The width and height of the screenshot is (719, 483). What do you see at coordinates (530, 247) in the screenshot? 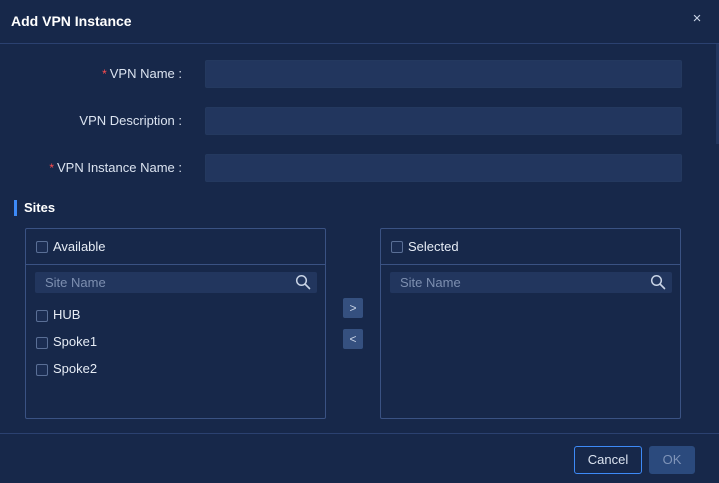
I see `selected-panel-header: Selected` at bounding box center [530, 247].